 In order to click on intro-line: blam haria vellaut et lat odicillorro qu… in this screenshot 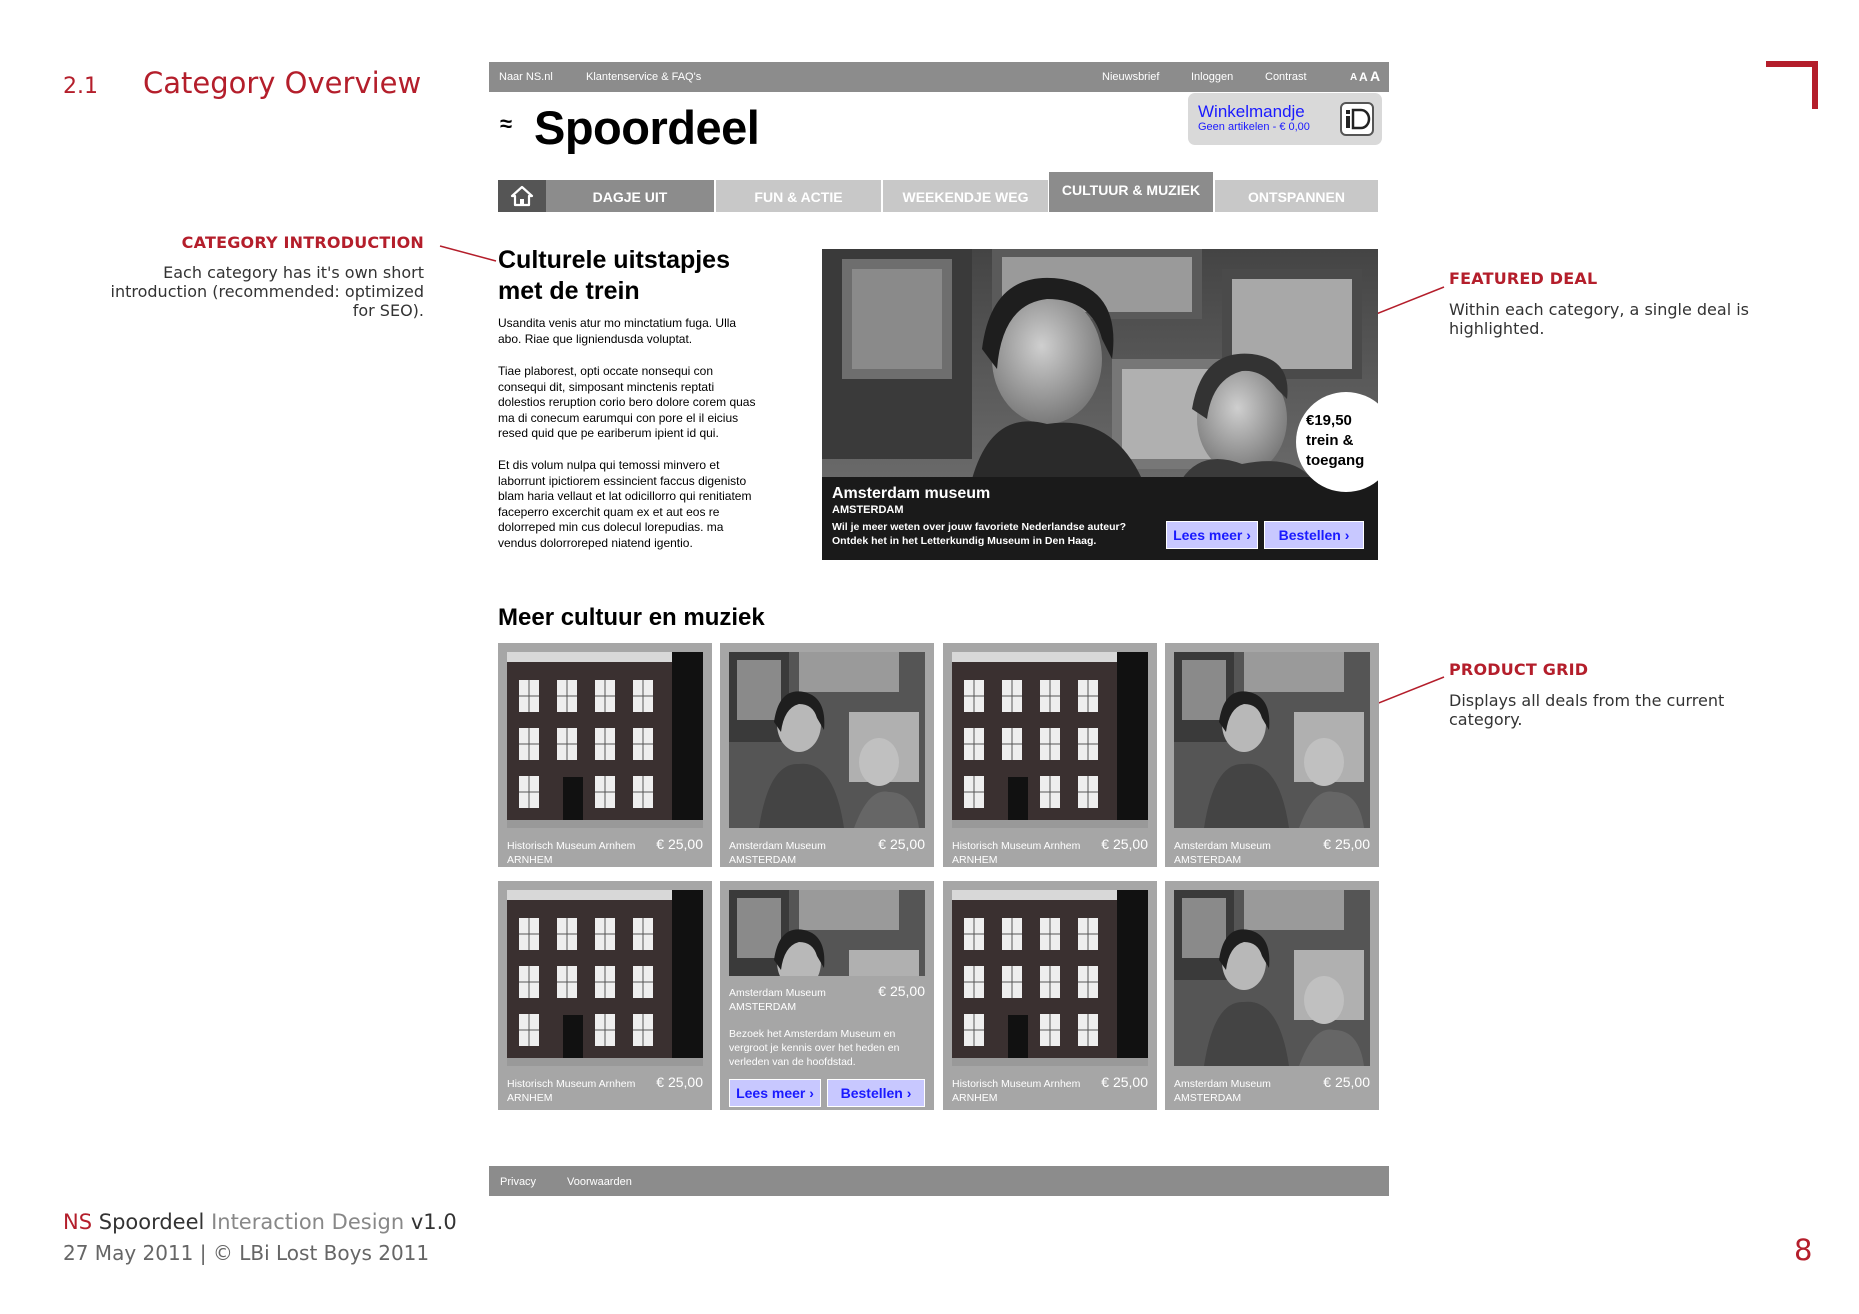, I will do `click(625, 496)`.